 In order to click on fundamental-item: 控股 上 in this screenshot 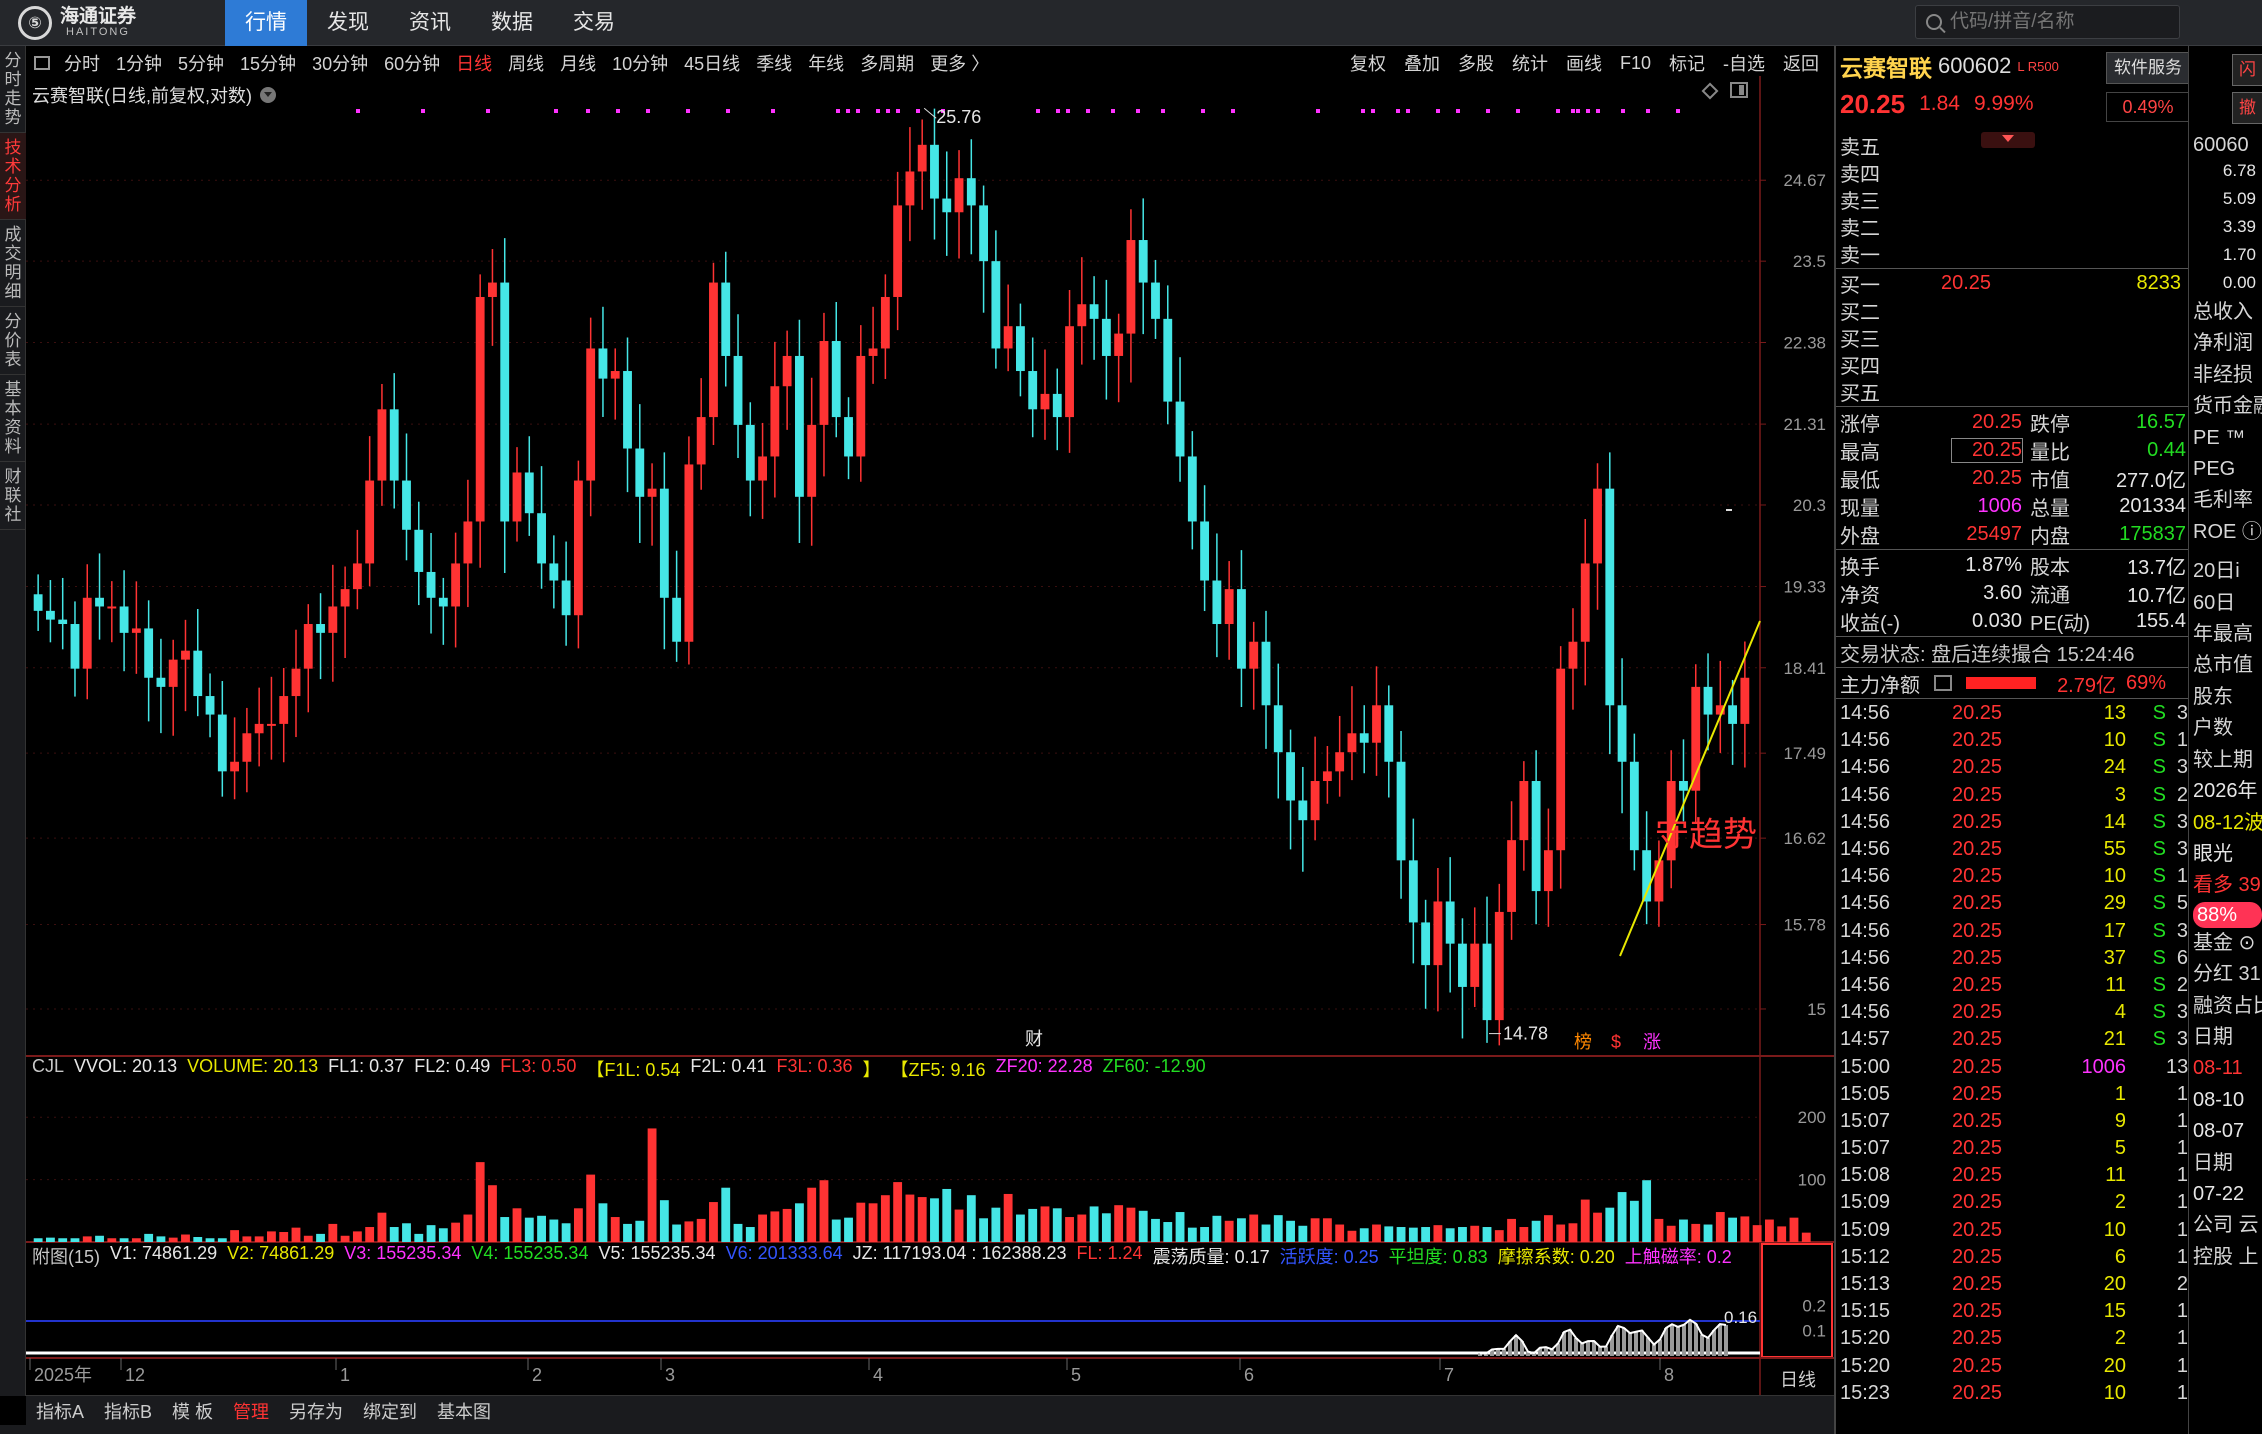, I will do `click(2226, 1256)`.